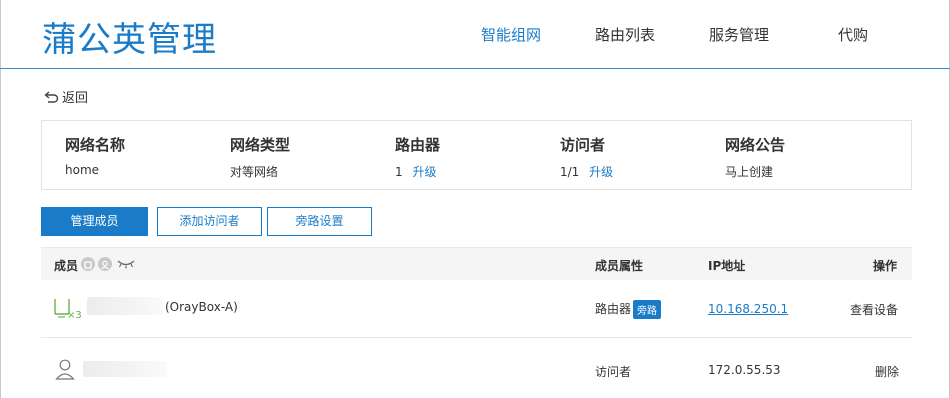 This screenshot has height=398, width=950. I want to click on table-row: 访问者 172.0.55.53 删除, so click(476, 368).